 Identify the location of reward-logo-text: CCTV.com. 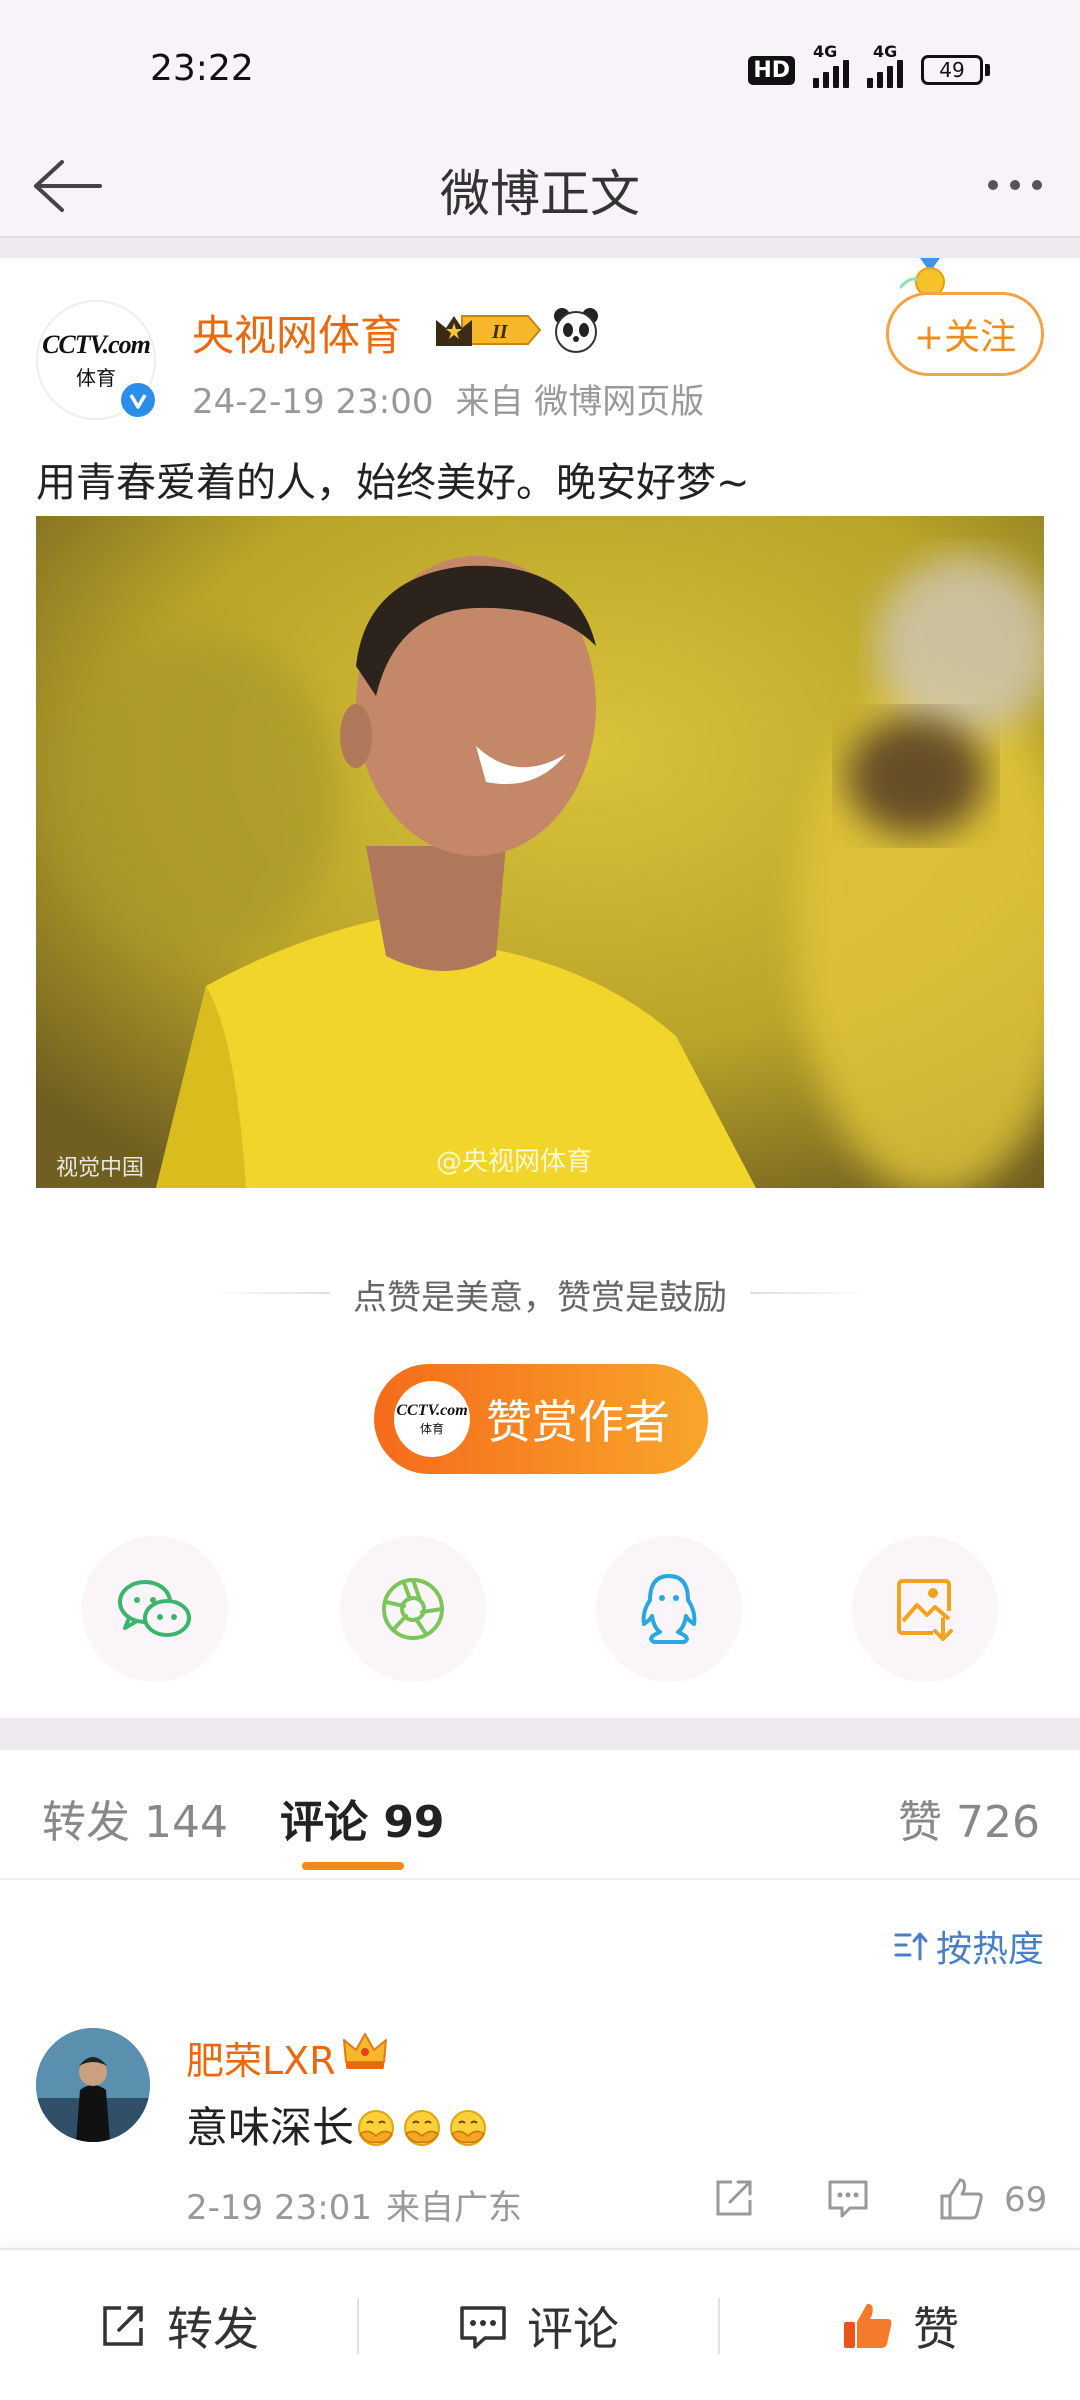
(432, 1410).